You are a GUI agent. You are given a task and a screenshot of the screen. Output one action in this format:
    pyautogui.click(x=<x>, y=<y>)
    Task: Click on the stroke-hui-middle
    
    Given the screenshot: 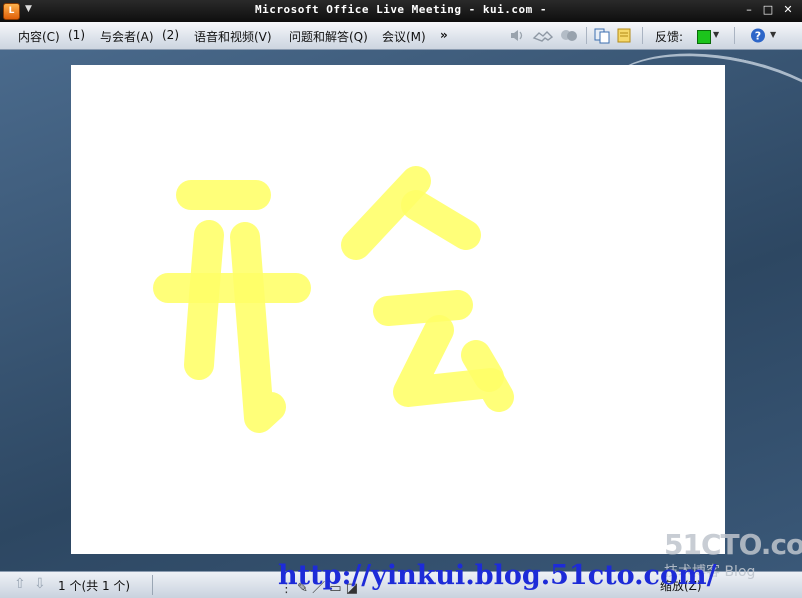 What is the action you would take?
    pyautogui.click(x=423, y=308)
    